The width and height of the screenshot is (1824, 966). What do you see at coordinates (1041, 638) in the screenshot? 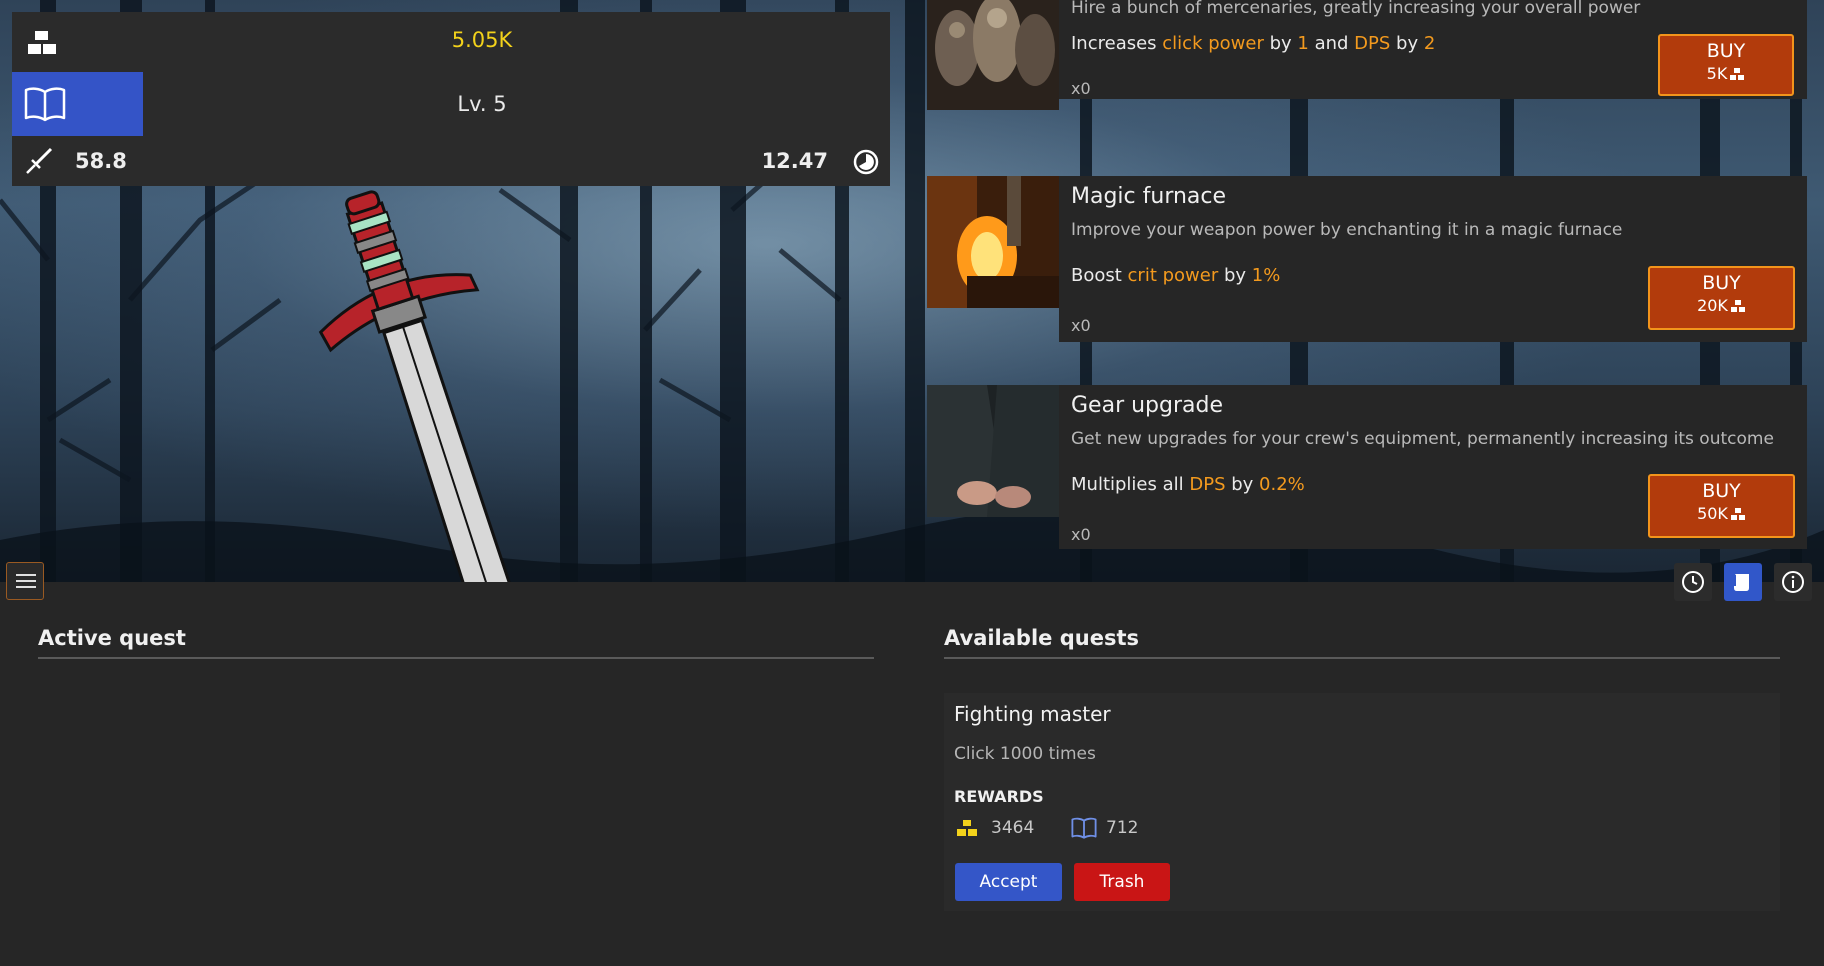
I see `available-quests-title: Available quests` at bounding box center [1041, 638].